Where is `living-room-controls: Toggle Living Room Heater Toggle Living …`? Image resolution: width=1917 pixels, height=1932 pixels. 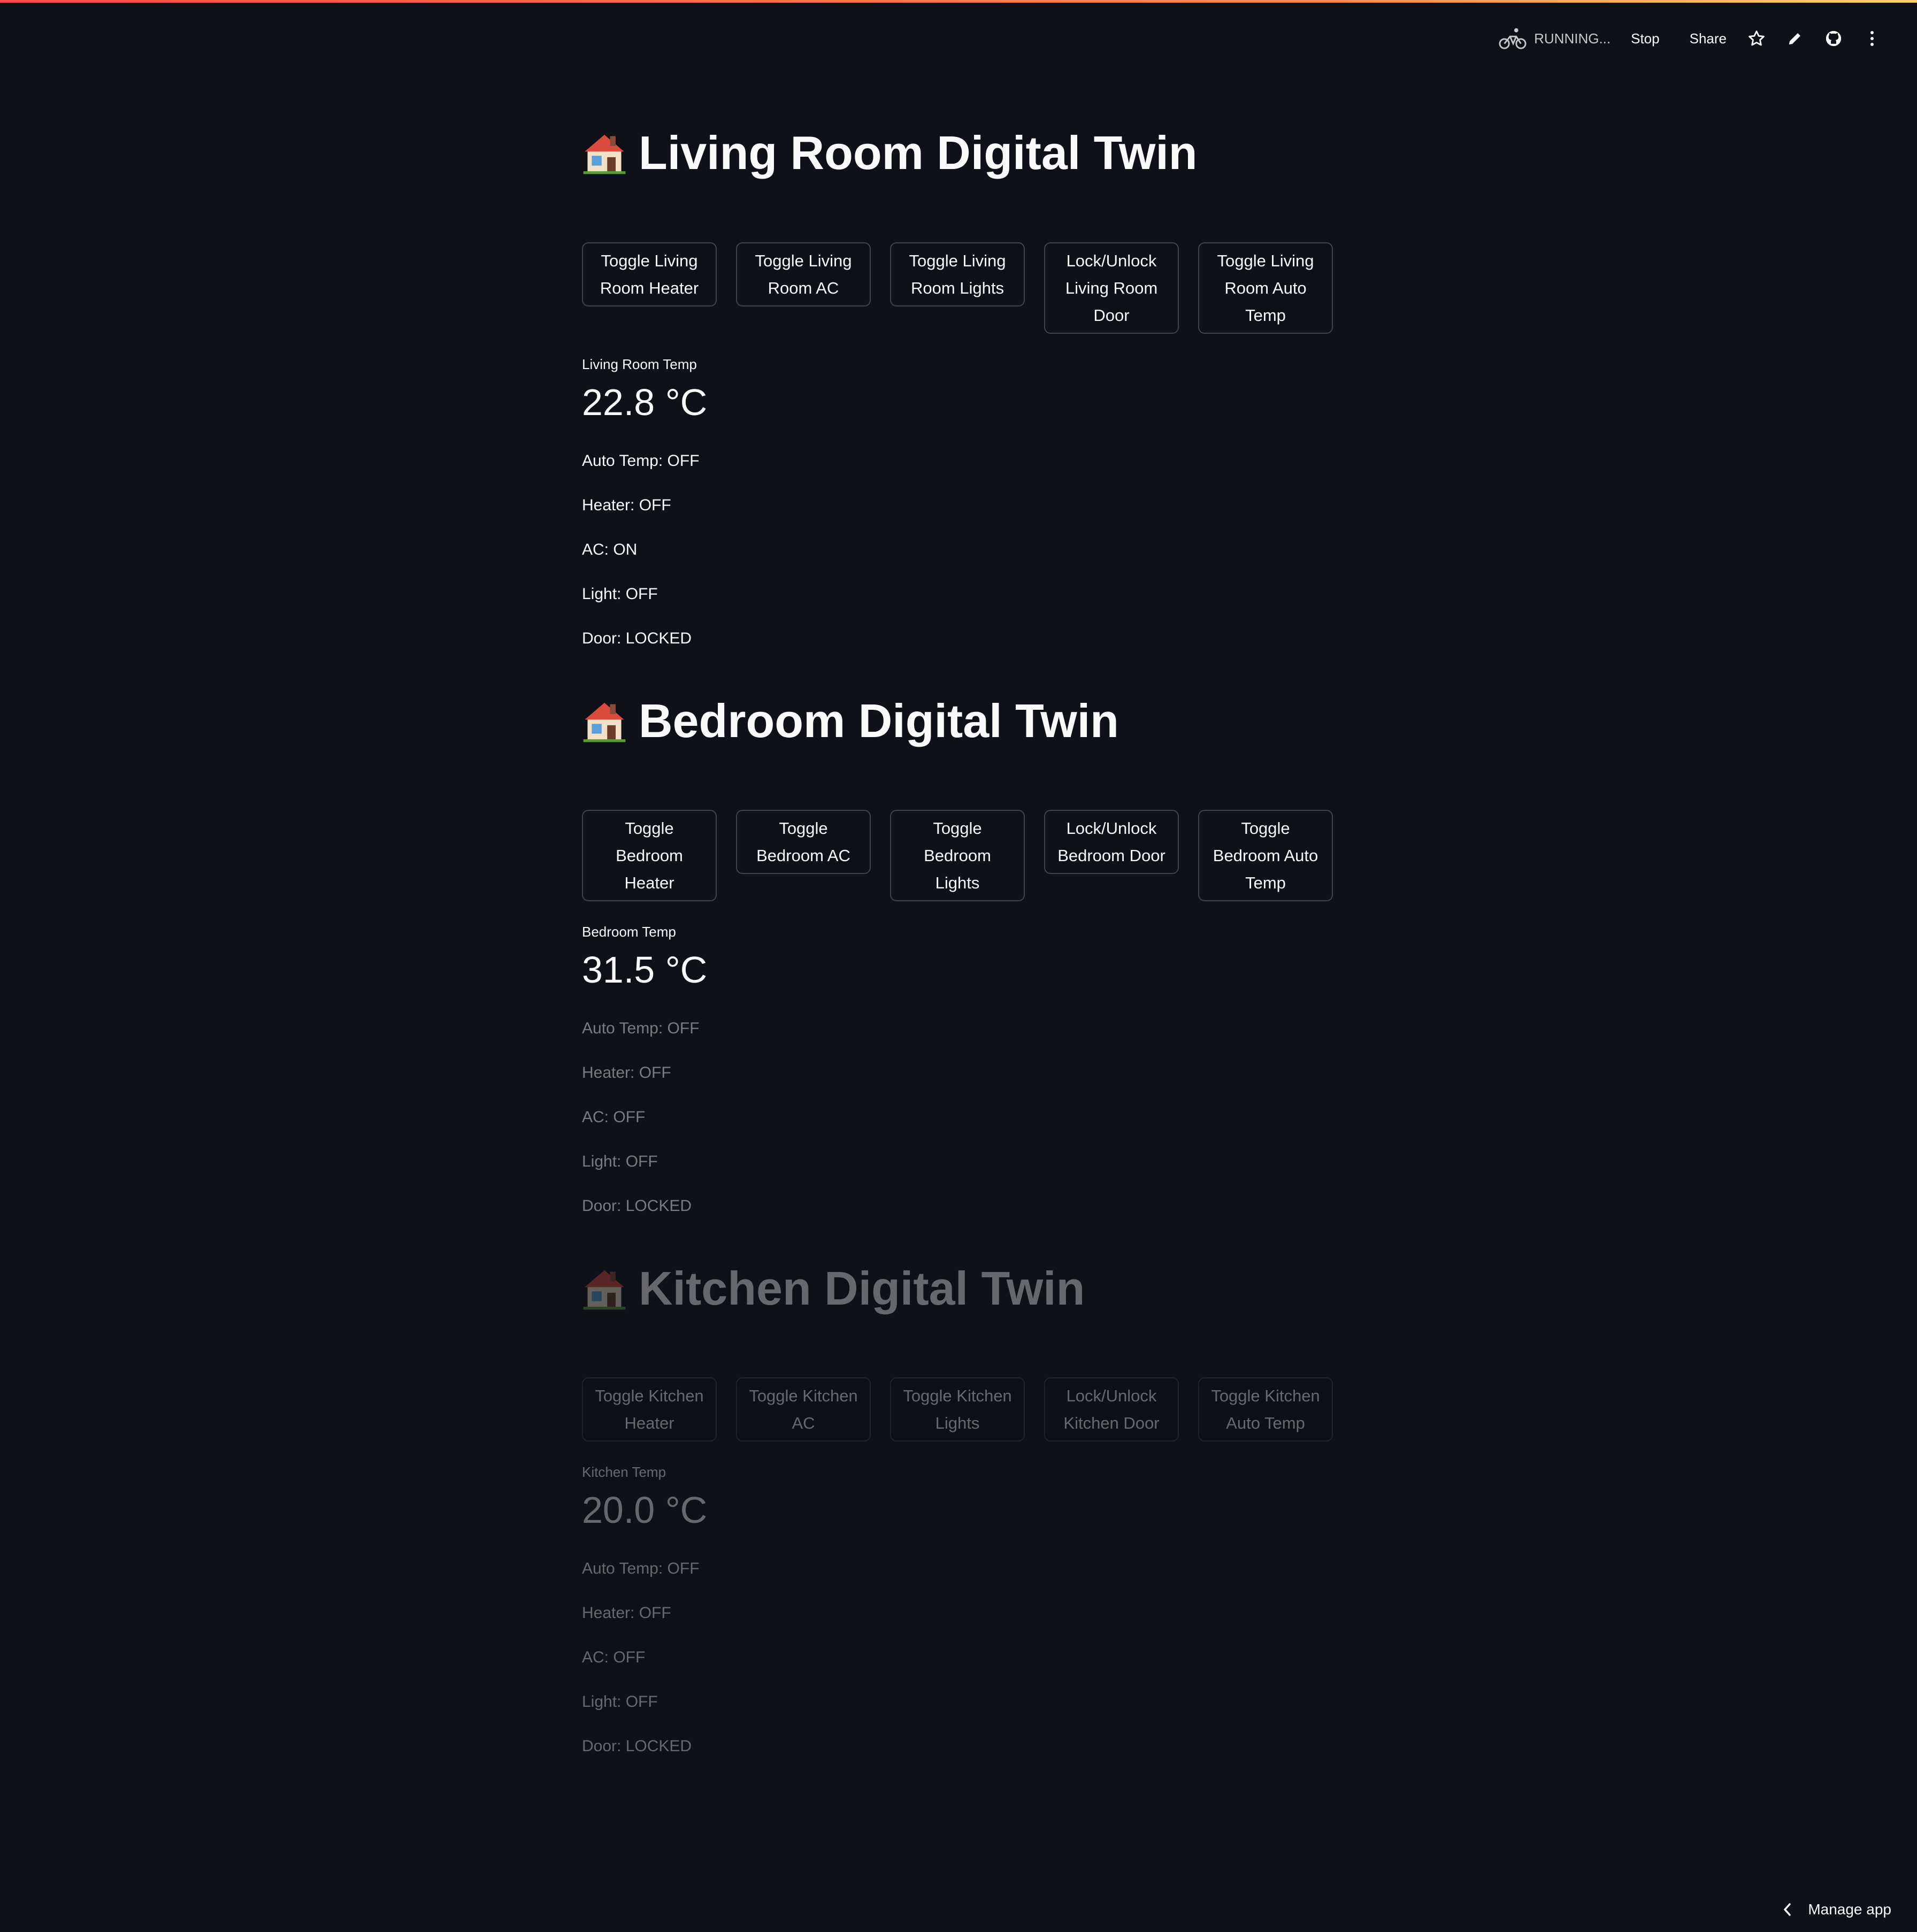
living-room-controls: Toggle Living Room Heater Toggle Living … is located at coordinates (967, 288).